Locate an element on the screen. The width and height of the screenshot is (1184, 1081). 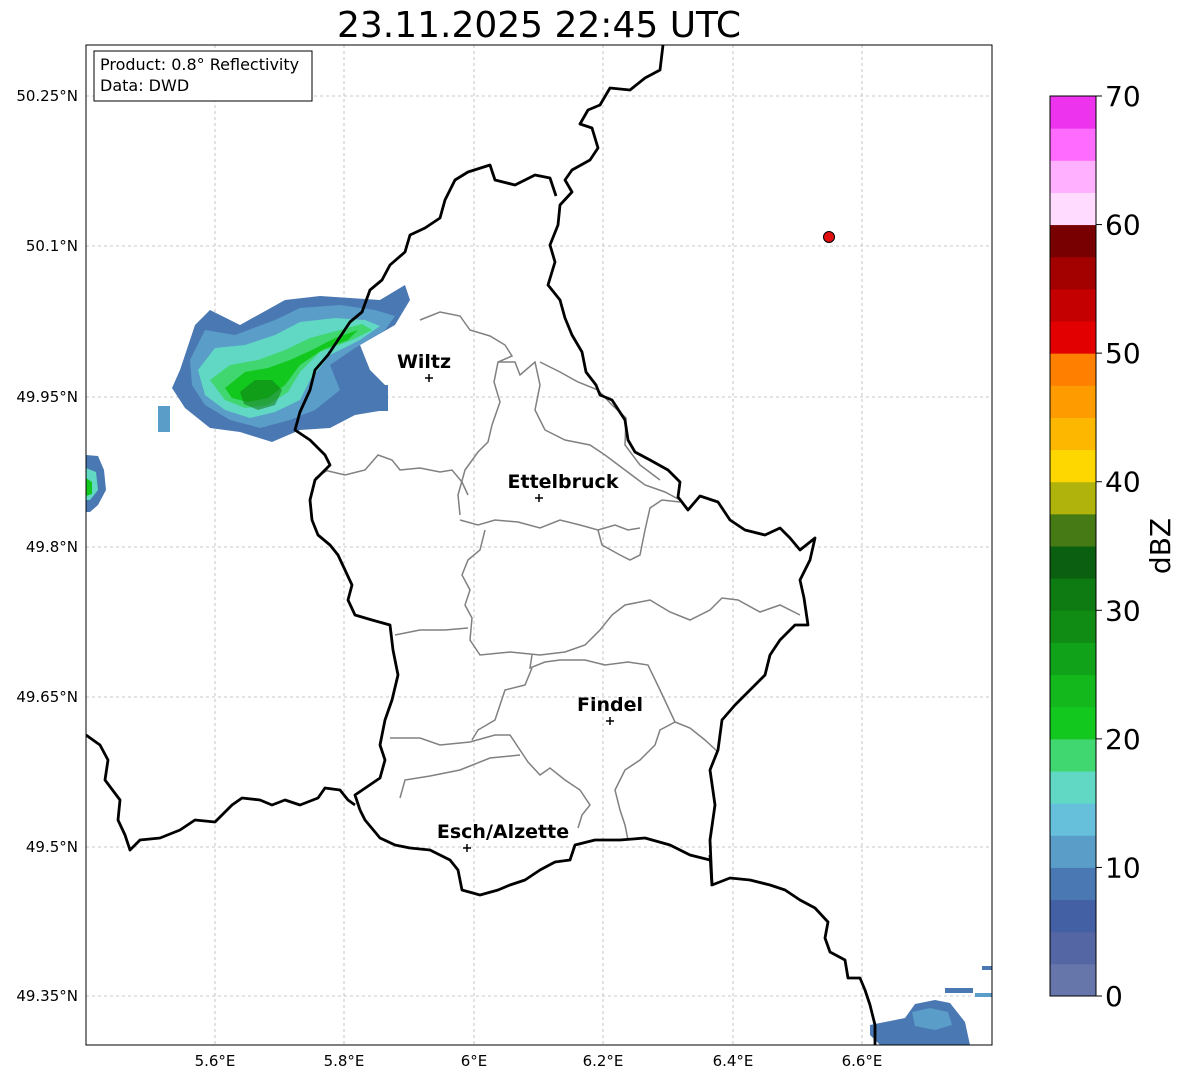
city-label: Wiltz is located at coordinates (424, 362).